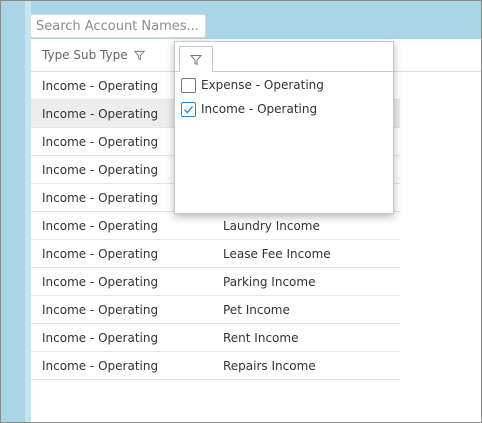 The image size is (482, 423). What do you see at coordinates (85, 55) in the screenshot?
I see `column-header-label: Type Sub Type` at bounding box center [85, 55].